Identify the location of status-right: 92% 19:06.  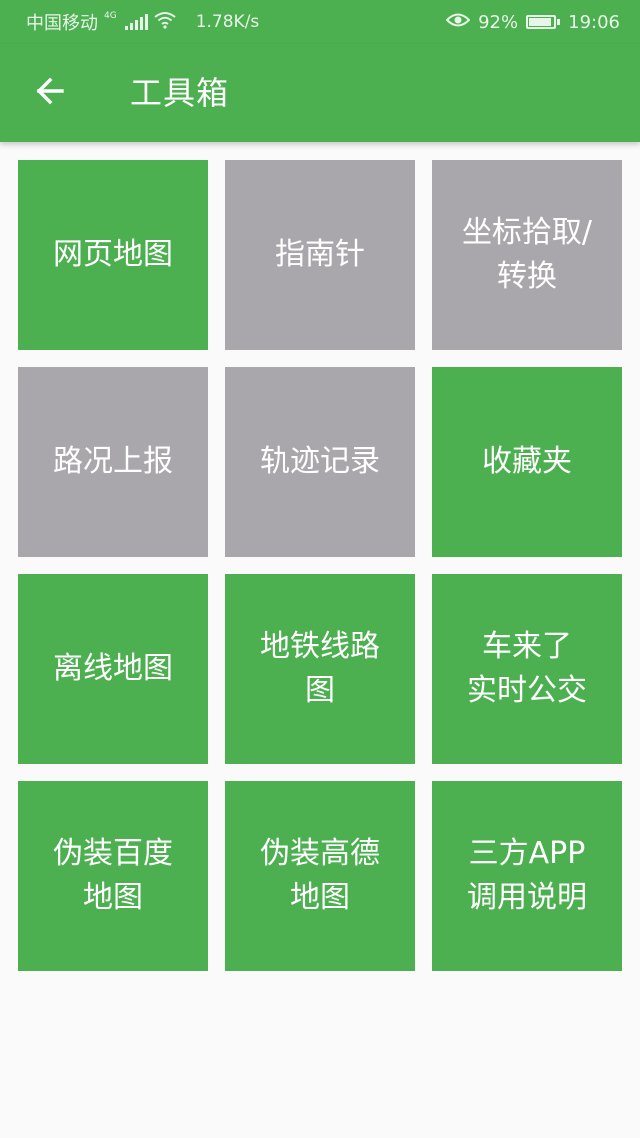
(532, 22).